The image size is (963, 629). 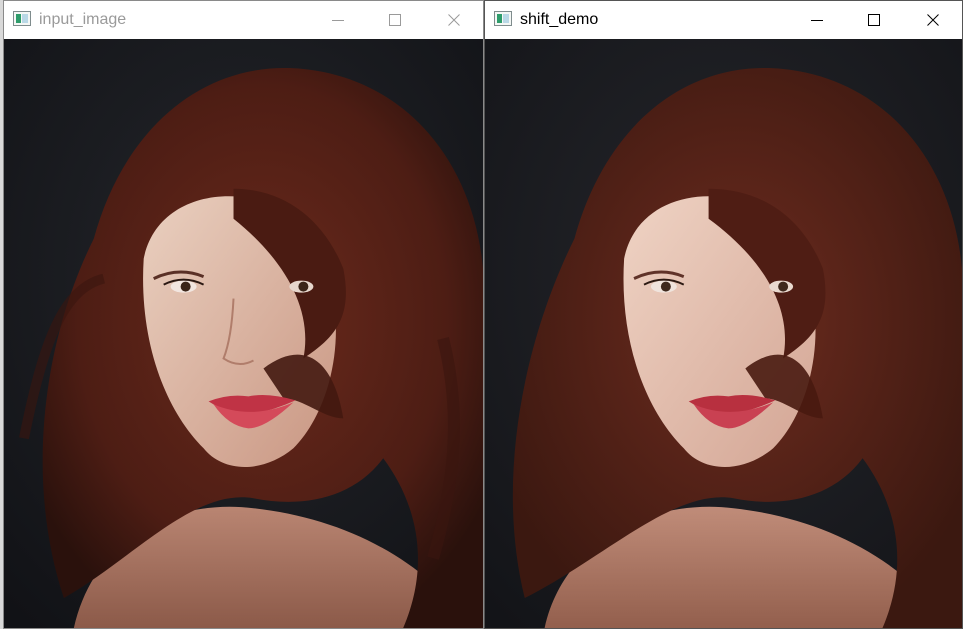 I want to click on titlebar: shift_demo, so click(x=723, y=20).